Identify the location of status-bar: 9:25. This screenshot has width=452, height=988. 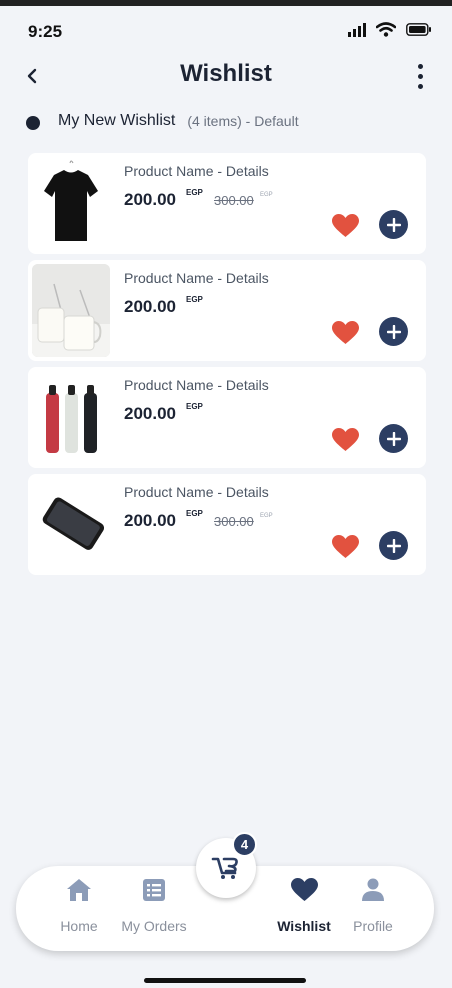
(226, 32).